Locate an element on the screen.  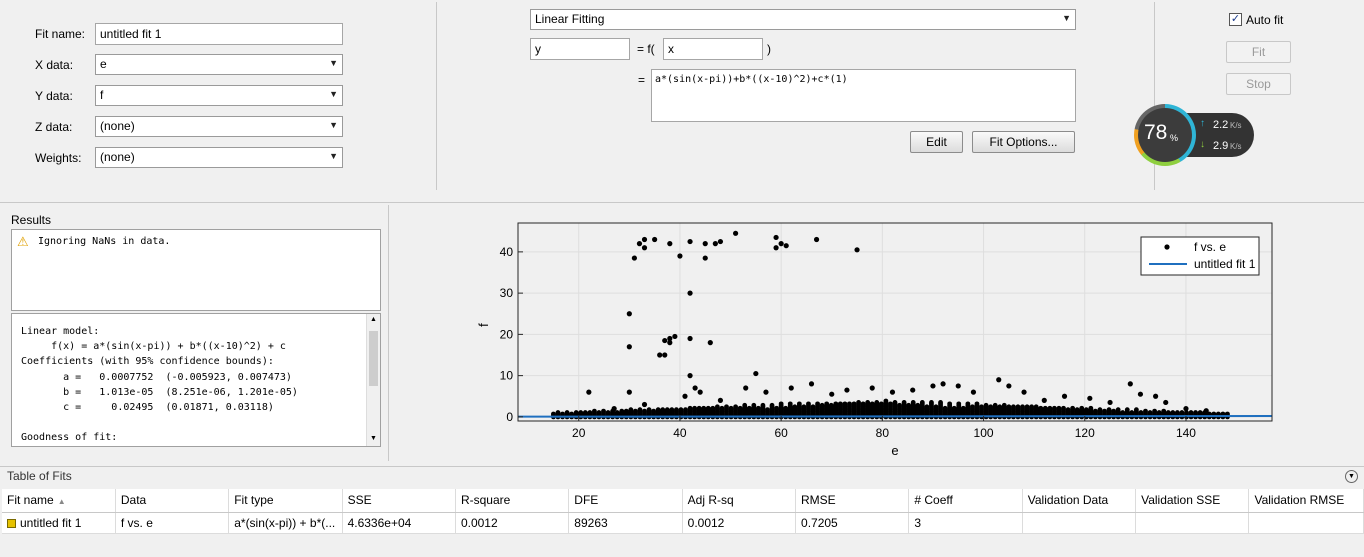
column-header-label: SSE is located at coordinates (359, 500).